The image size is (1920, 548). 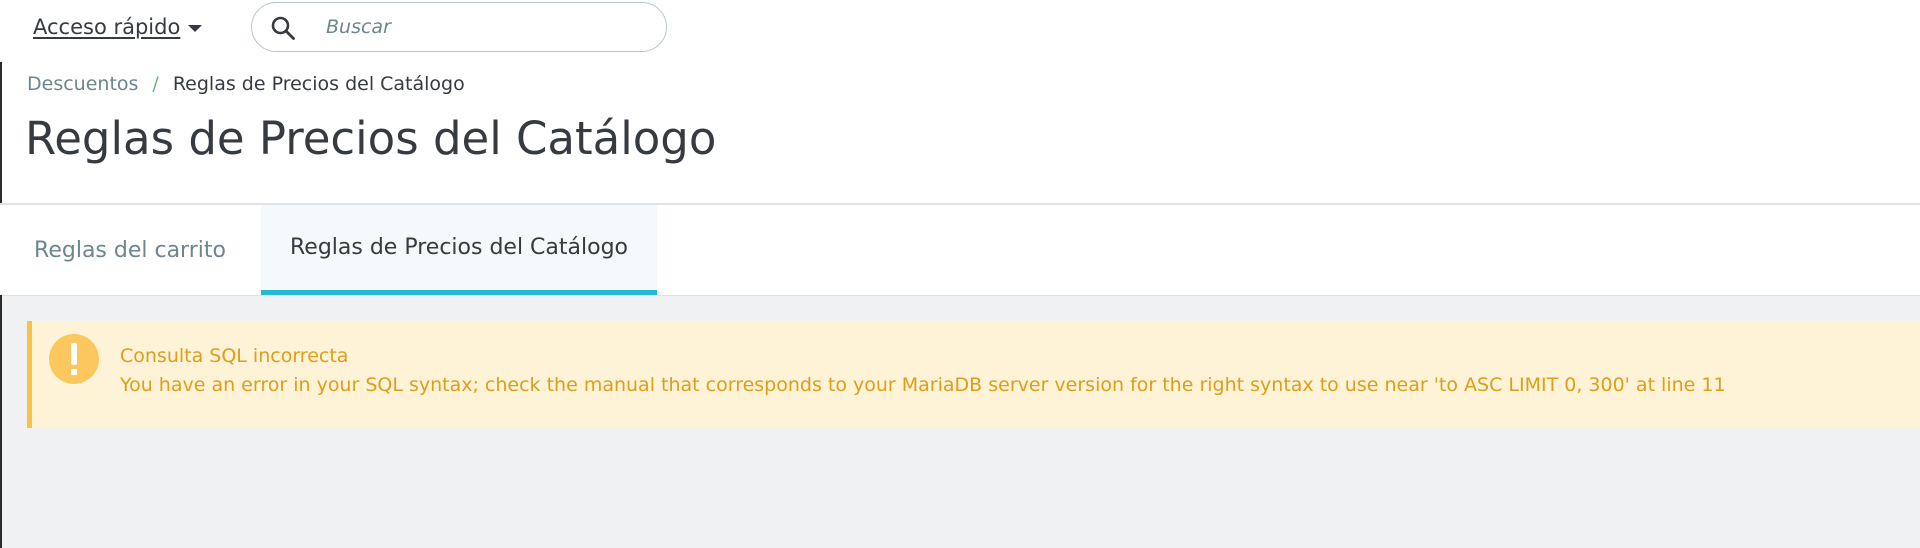 What do you see at coordinates (74, 359) in the screenshot?
I see `exclamation-circle-icon` at bounding box center [74, 359].